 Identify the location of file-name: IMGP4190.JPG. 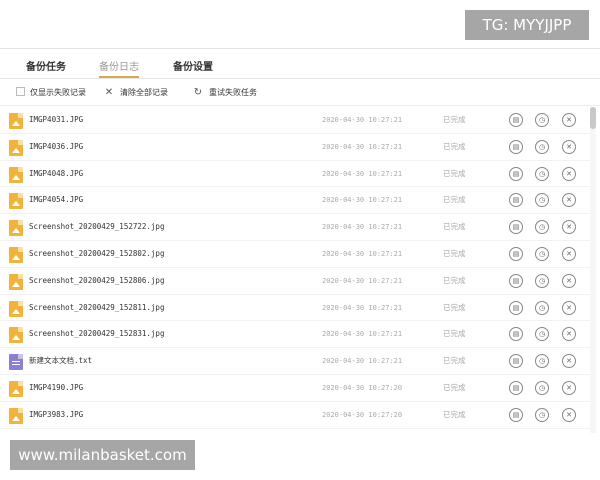
(56, 387).